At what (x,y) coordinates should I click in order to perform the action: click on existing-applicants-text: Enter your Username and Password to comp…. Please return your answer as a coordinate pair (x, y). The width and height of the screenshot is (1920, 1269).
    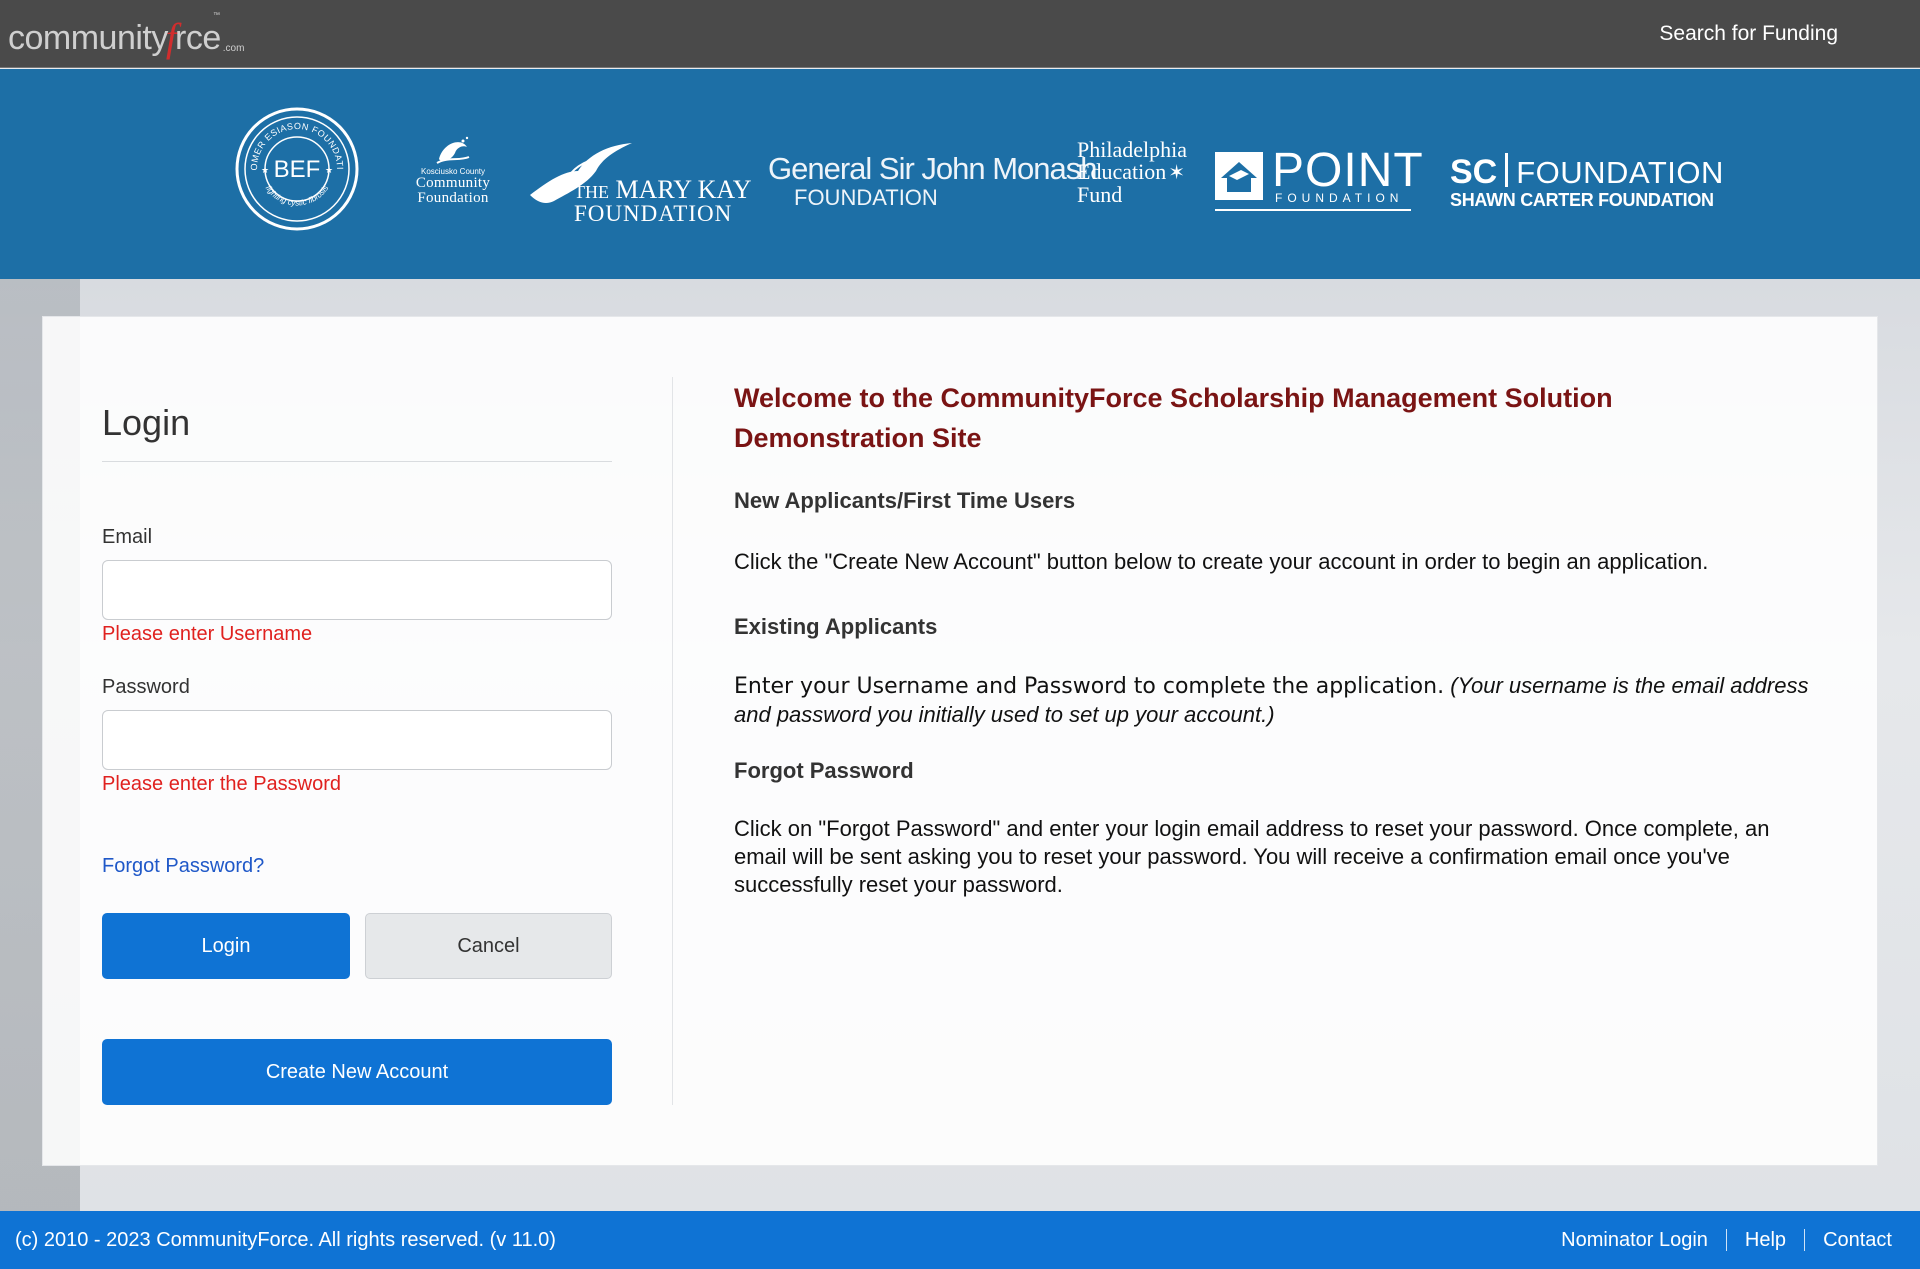
    Looking at the image, I should click on (1279, 700).